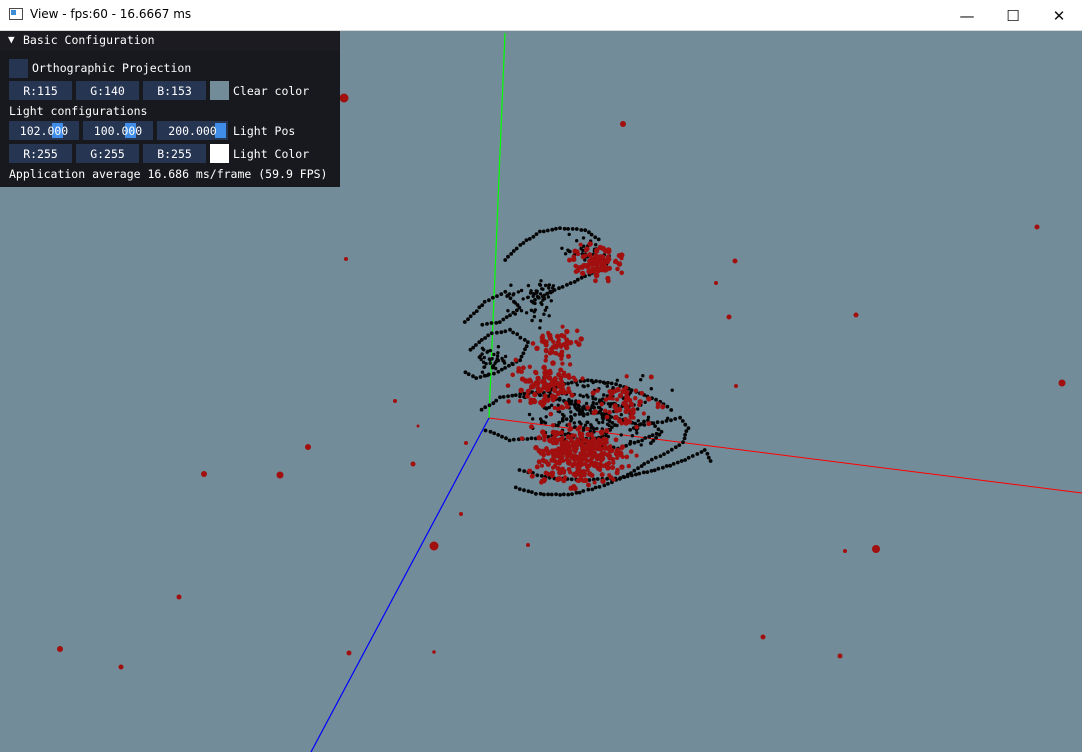 The width and height of the screenshot is (1082, 752). Describe the element at coordinates (107, 90) in the screenshot. I see `clear-color-g-input: G:140` at that location.